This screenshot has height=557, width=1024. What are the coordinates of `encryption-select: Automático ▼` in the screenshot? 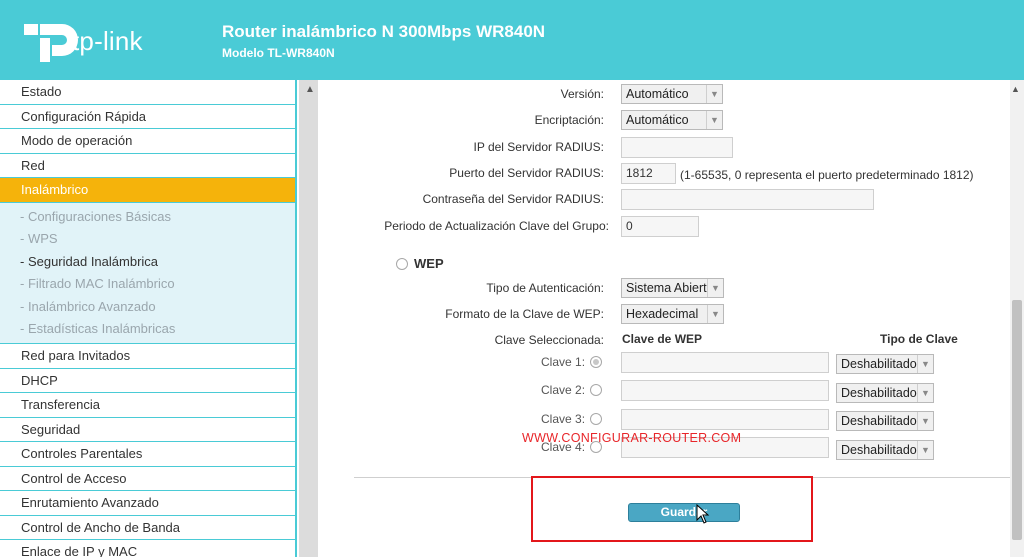 It's located at (672, 120).